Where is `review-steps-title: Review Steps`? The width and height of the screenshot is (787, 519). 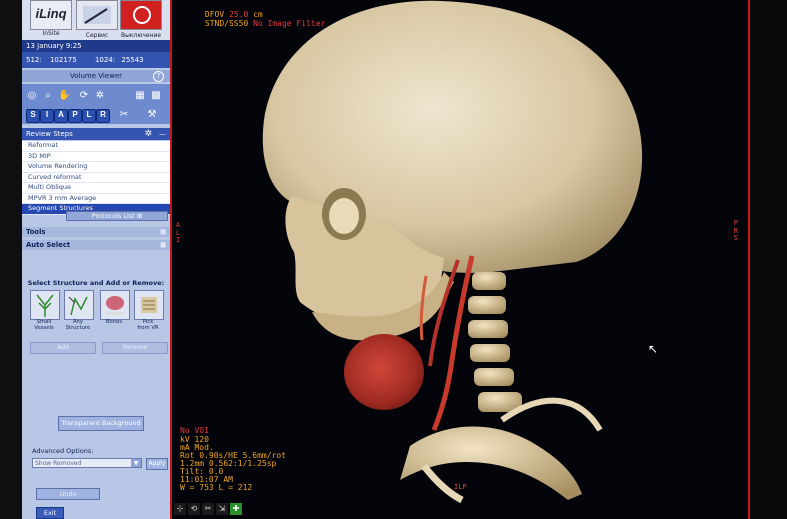
review-steps-title: Review Steps is located at coordinates (49, 134).